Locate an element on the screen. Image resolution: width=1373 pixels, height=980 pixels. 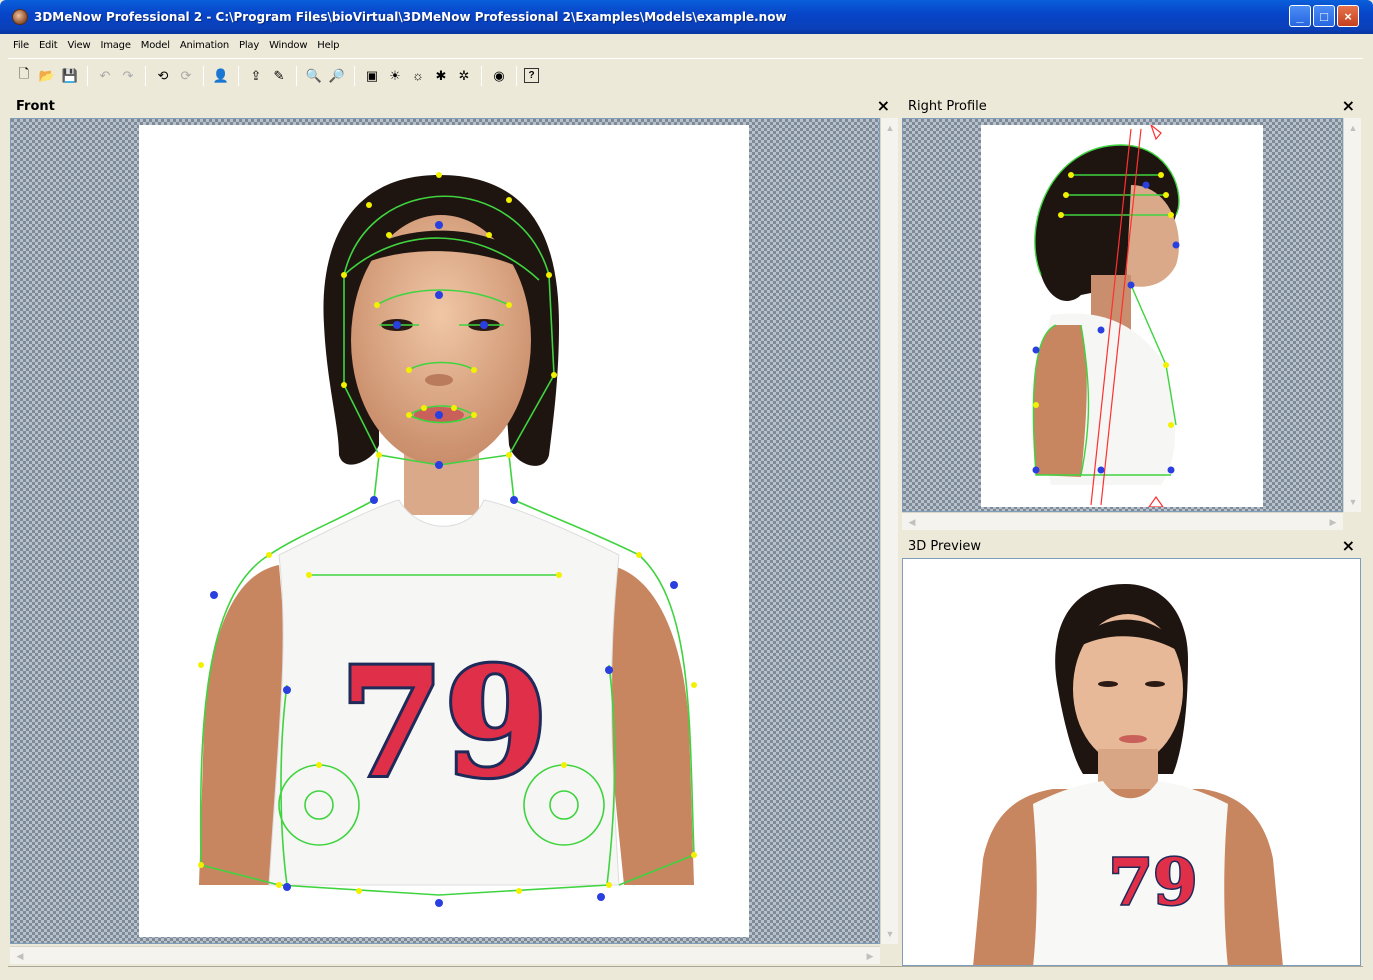
menu-file: File is located at coordinates (21, 45).